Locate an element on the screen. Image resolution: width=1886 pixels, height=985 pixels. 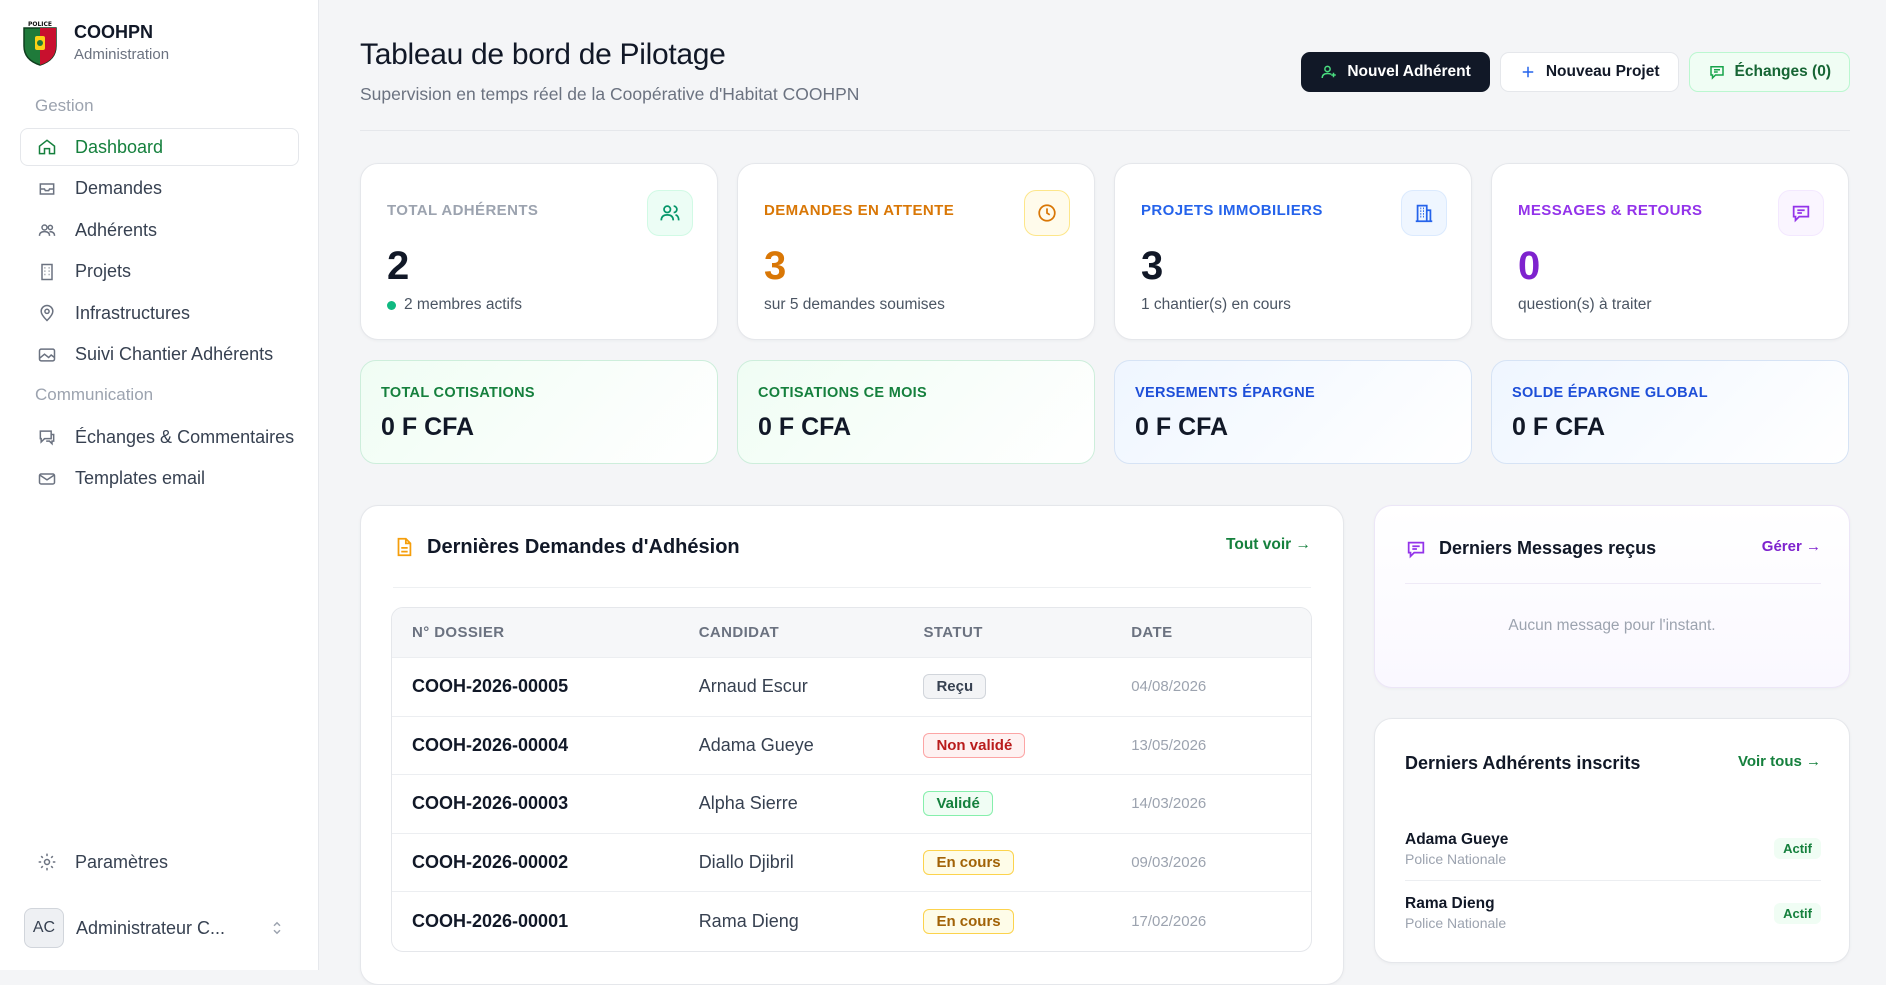
panel-header: Derniers Messages reçus Gérer → is located at coordinates (1613, 561).